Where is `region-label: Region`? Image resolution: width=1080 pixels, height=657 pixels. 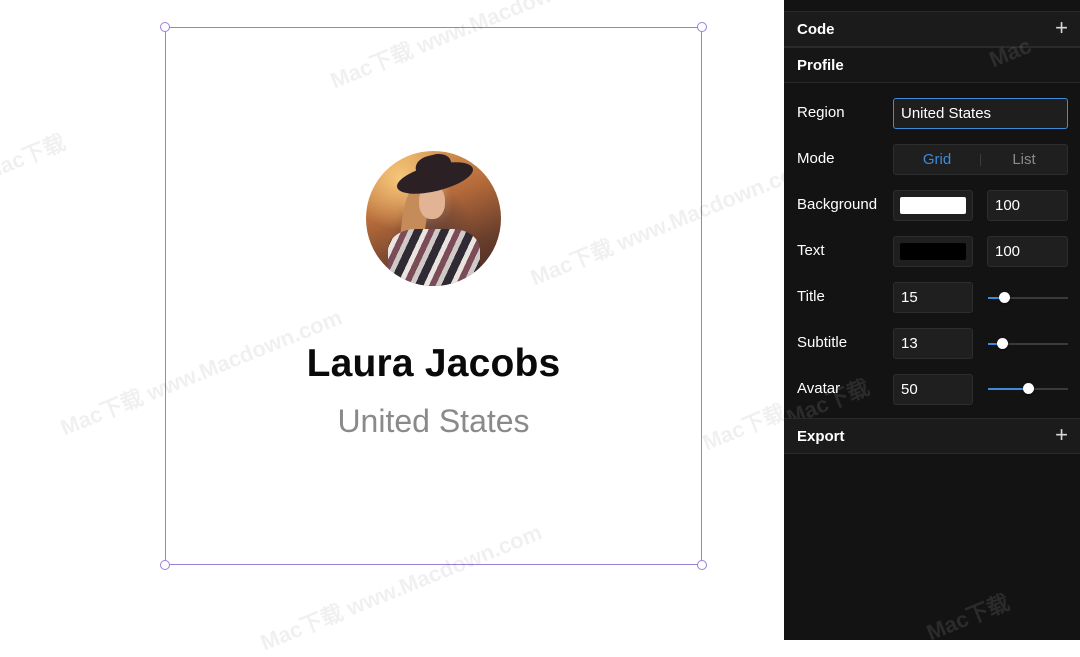 region-label: Region is located at coordinates (821, 112).